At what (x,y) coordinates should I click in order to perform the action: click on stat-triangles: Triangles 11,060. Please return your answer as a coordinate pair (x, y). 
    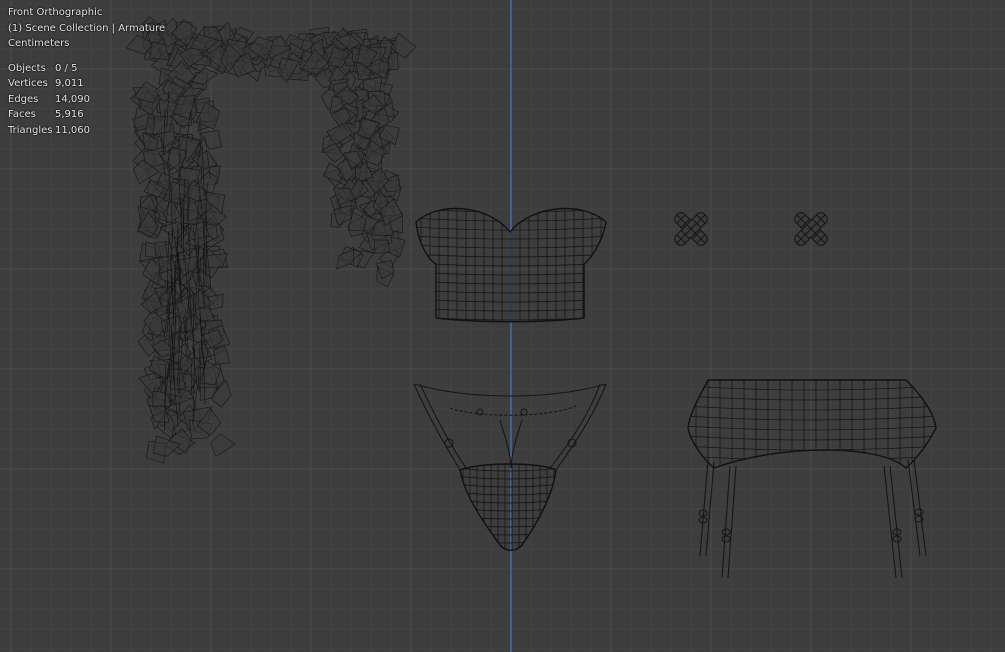
    Looking at the image, I should click on (86, 131).